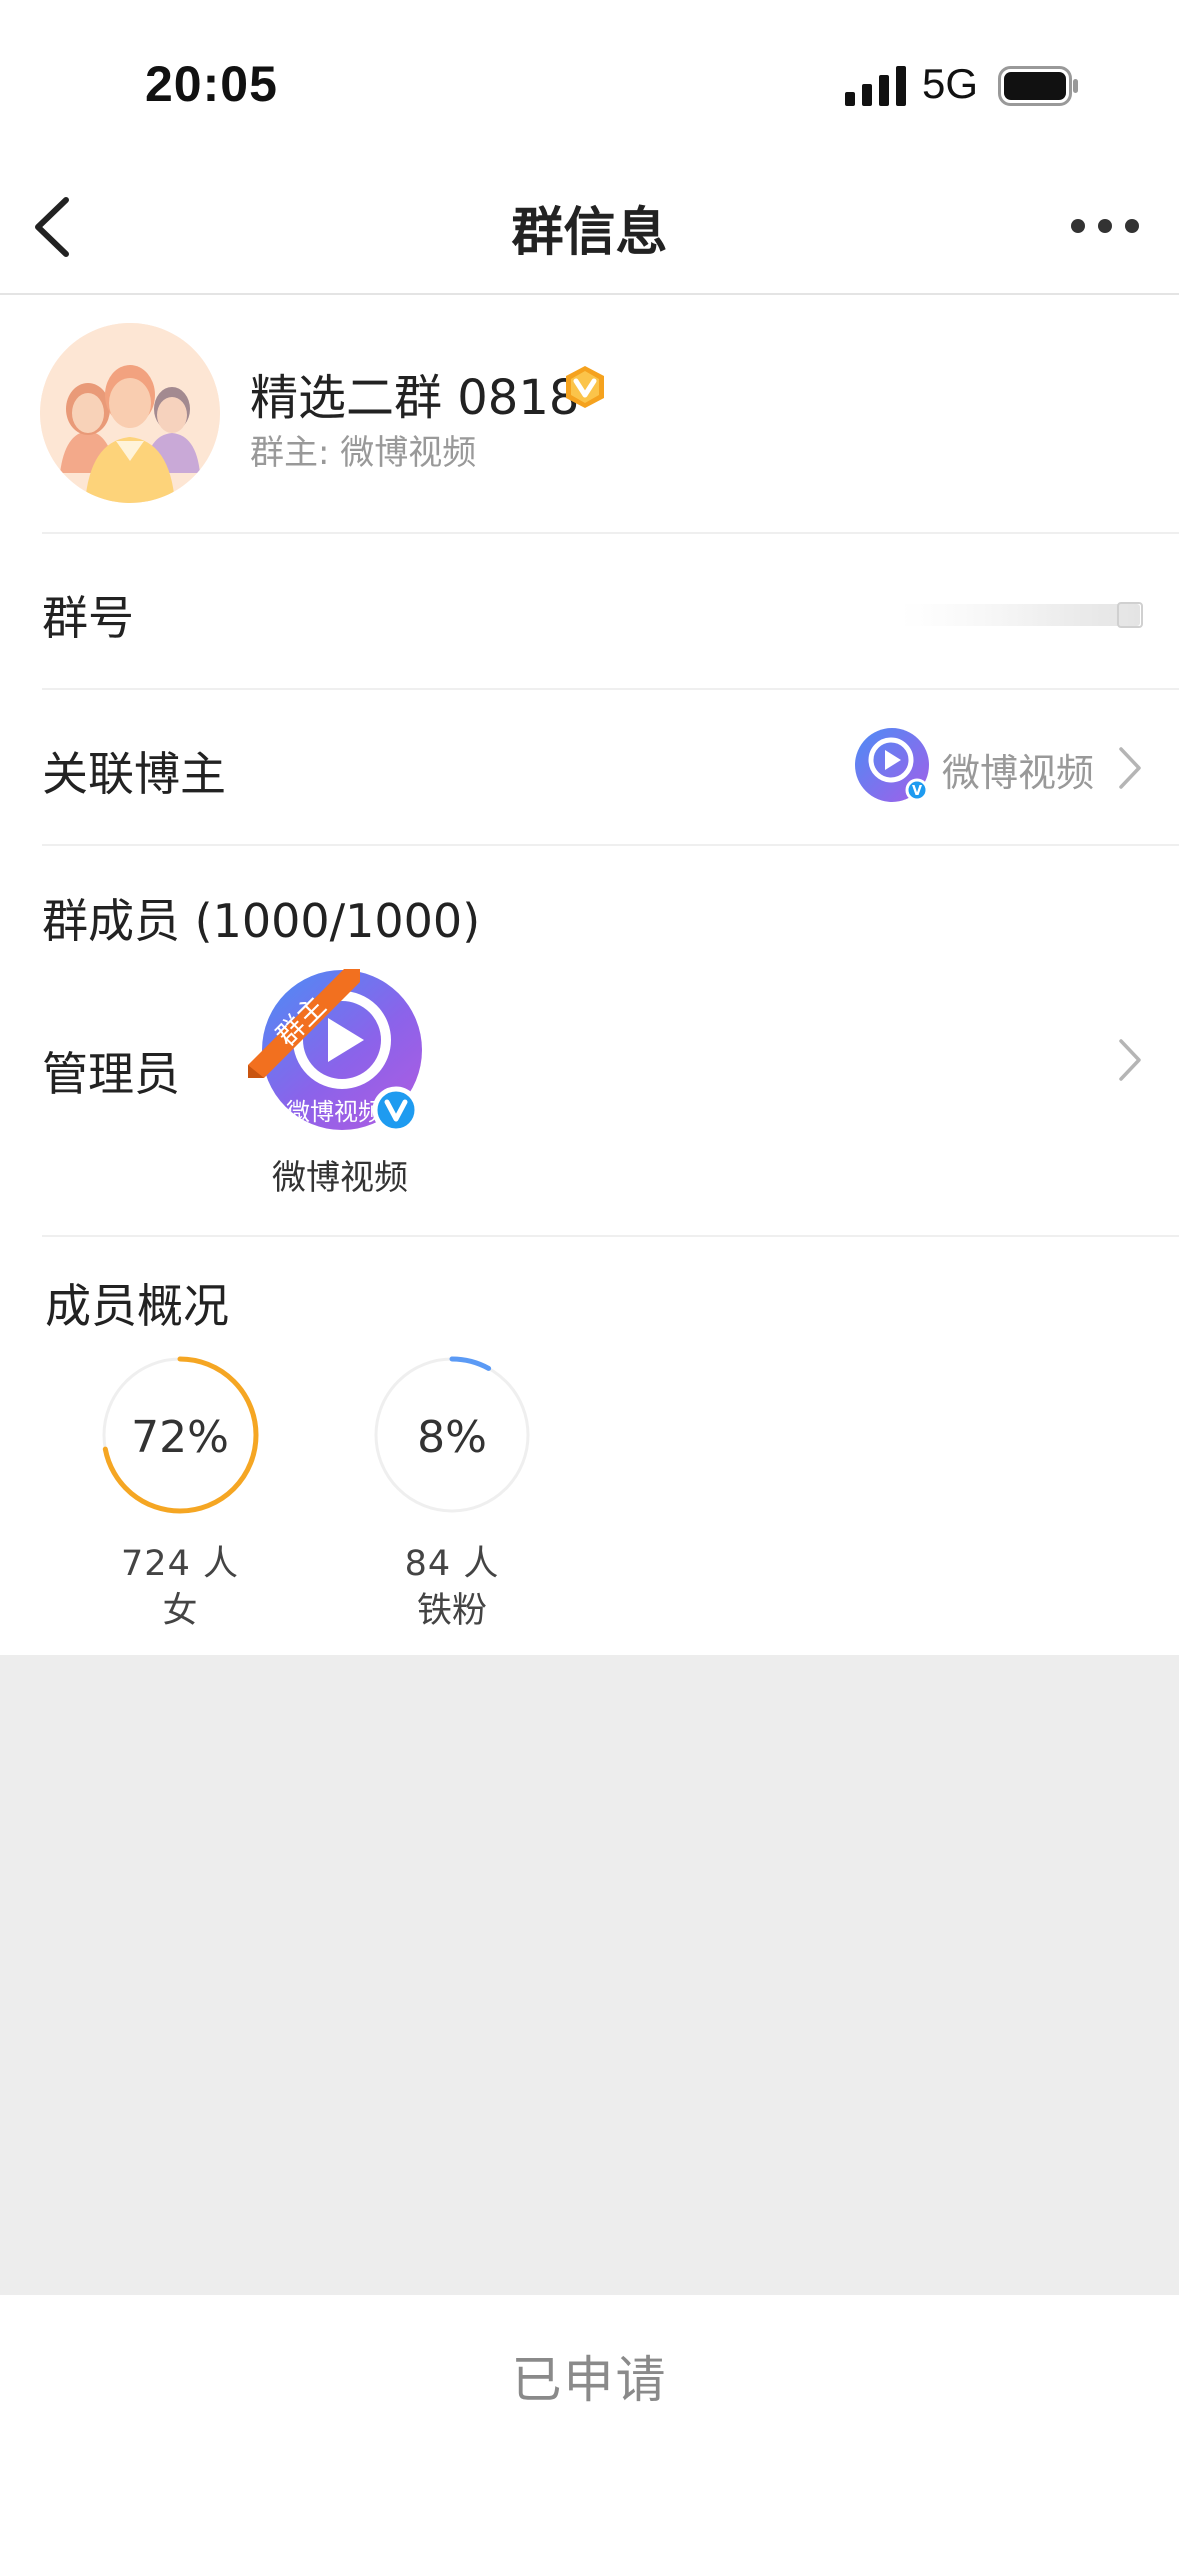 The image size is (1179, 2556). What do you see at coordinates (211, 84) in the screenshot?
I see `status-time: 20:05` at bounding box center [211, 84].